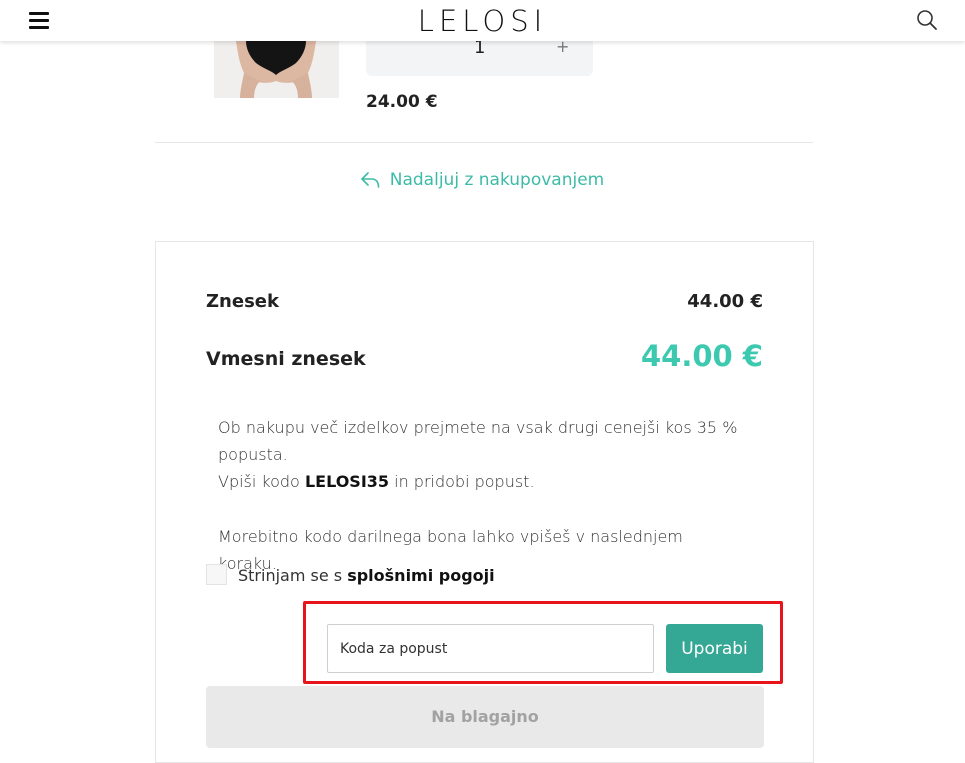 Image resolution: width=965 pixels, height=763 pixels. Describe the element at coordinates (479, 56) in the screenshot. I see `quantity-stepper: 1 +` at that location.